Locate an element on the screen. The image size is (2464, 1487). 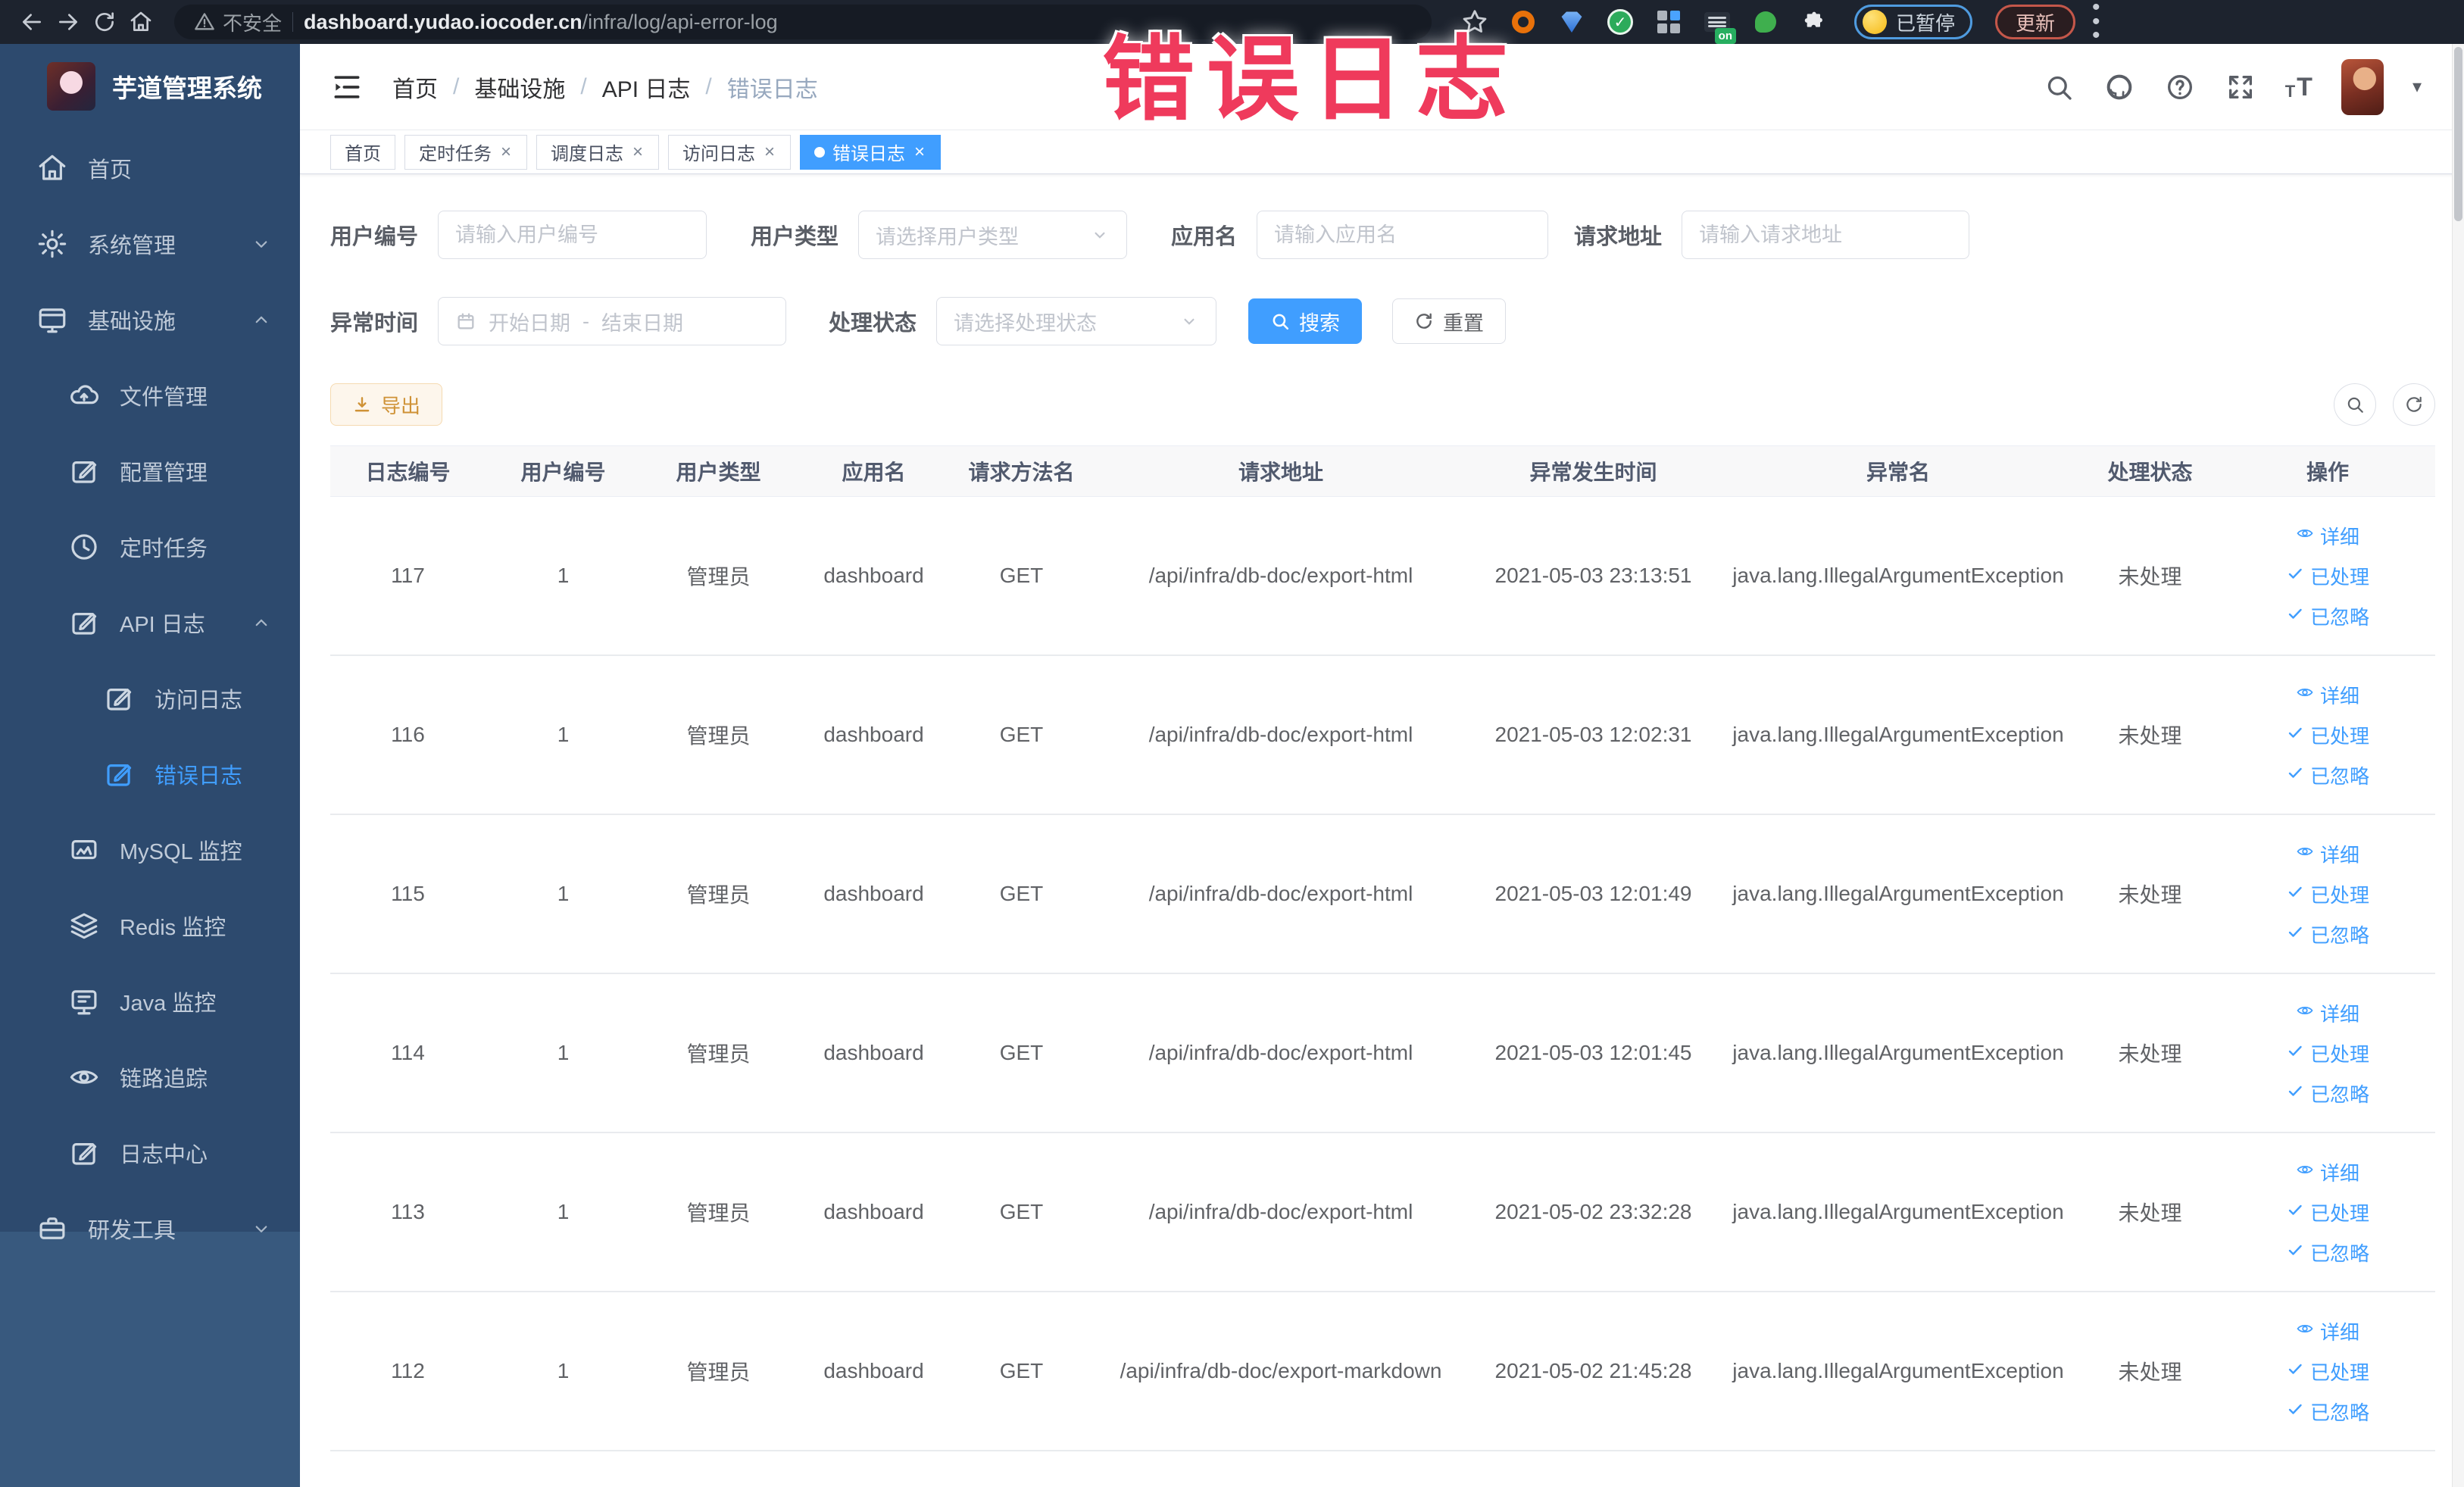
sidebar-item-redis-monitor: Redis 监控 is located at coordinates (150, 926).